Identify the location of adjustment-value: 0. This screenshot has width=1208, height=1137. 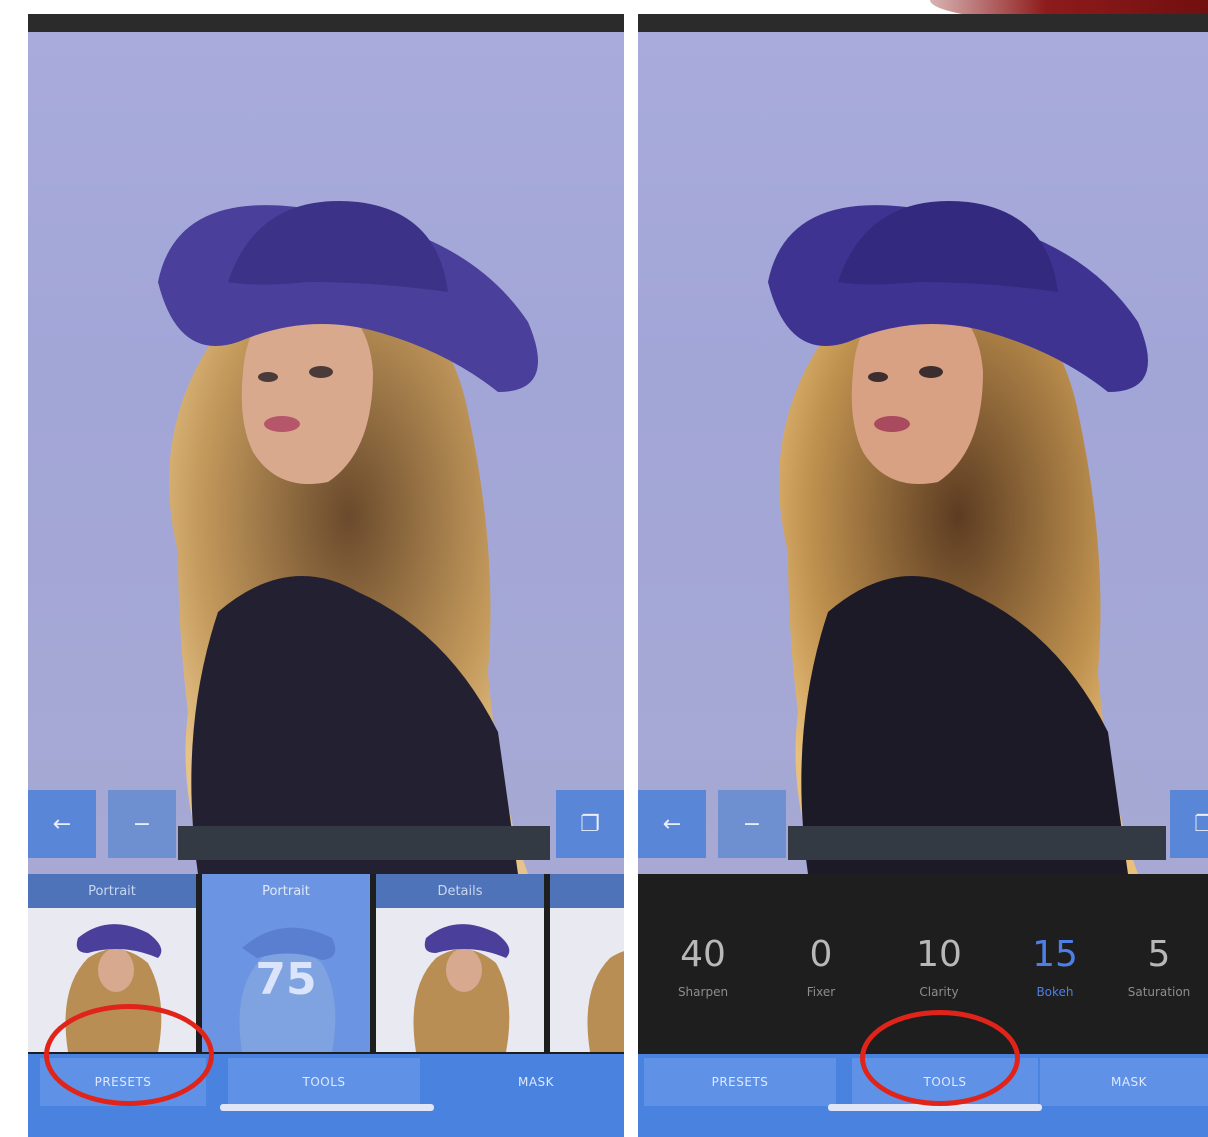
(821, 954).